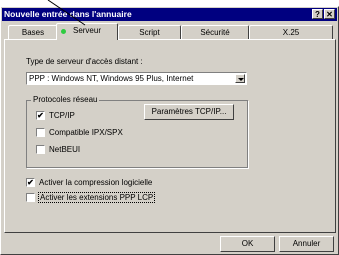 The image size is (339, 255). I want to click on tab-bases-label: Bases, so click(33, 32).